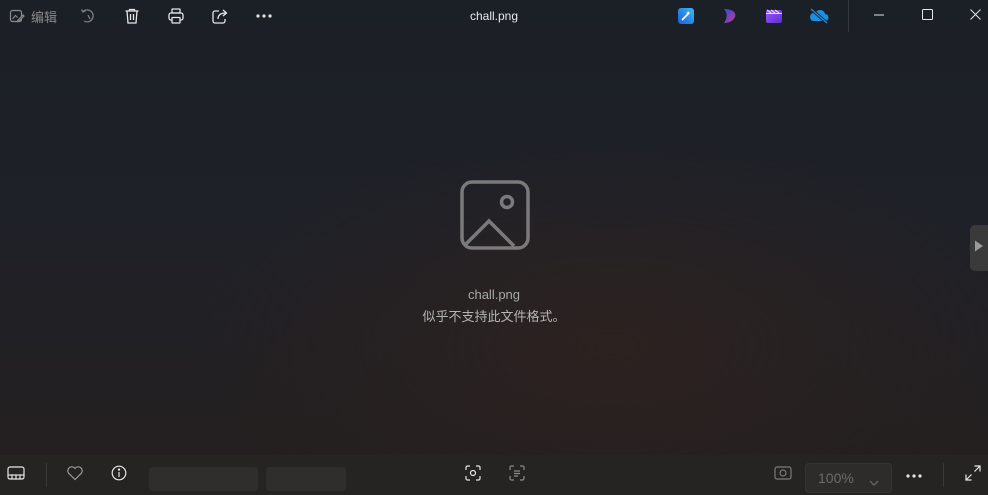 Image resolution: width=988 pixels, height=495 pixels. I want to click on edit-icon, so click(17, 16).